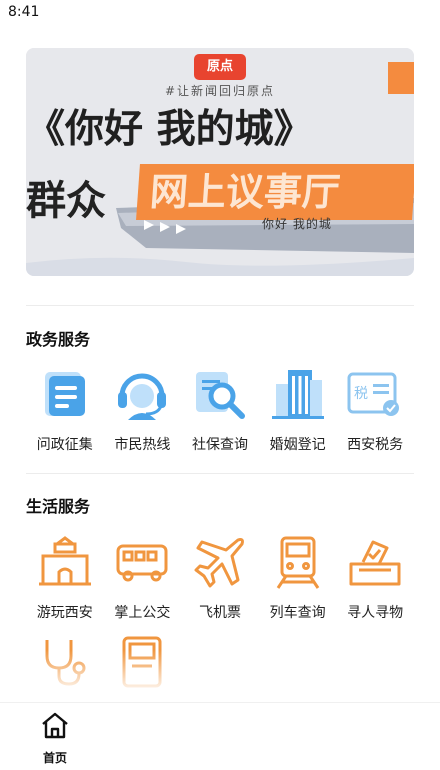  Describe the element at coordinates (220, 67) in the screenshot. I see `banner-logo: 原点` at that location.